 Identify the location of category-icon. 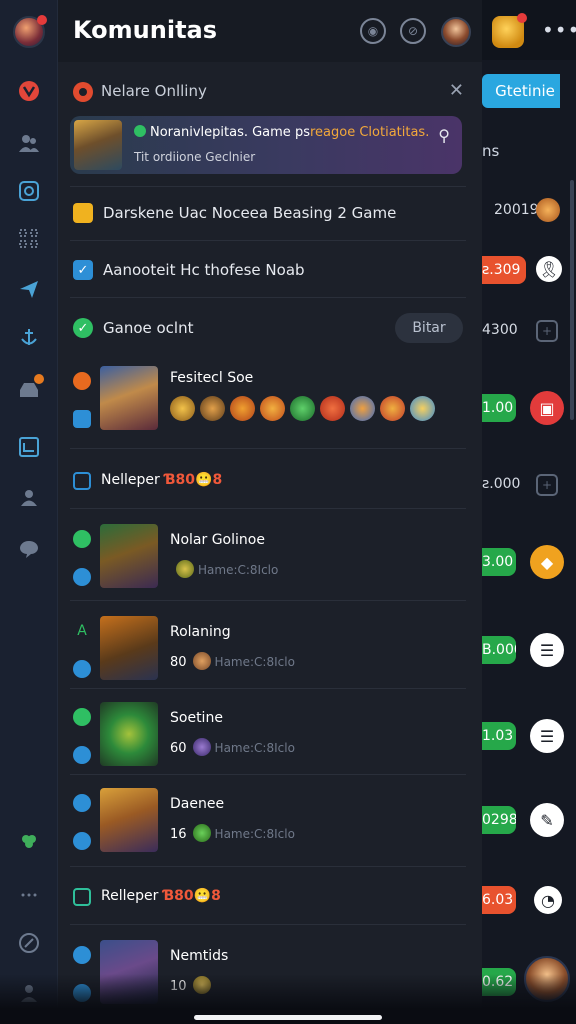
(82, 897).